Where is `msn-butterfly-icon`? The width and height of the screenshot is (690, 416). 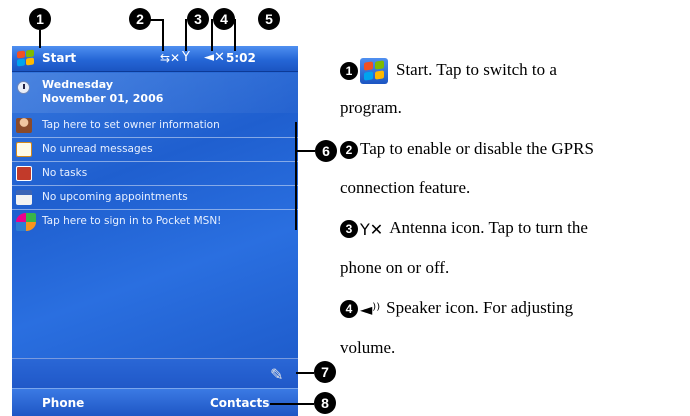
msn-butterfly-icon is located at coordinates (26, 222).